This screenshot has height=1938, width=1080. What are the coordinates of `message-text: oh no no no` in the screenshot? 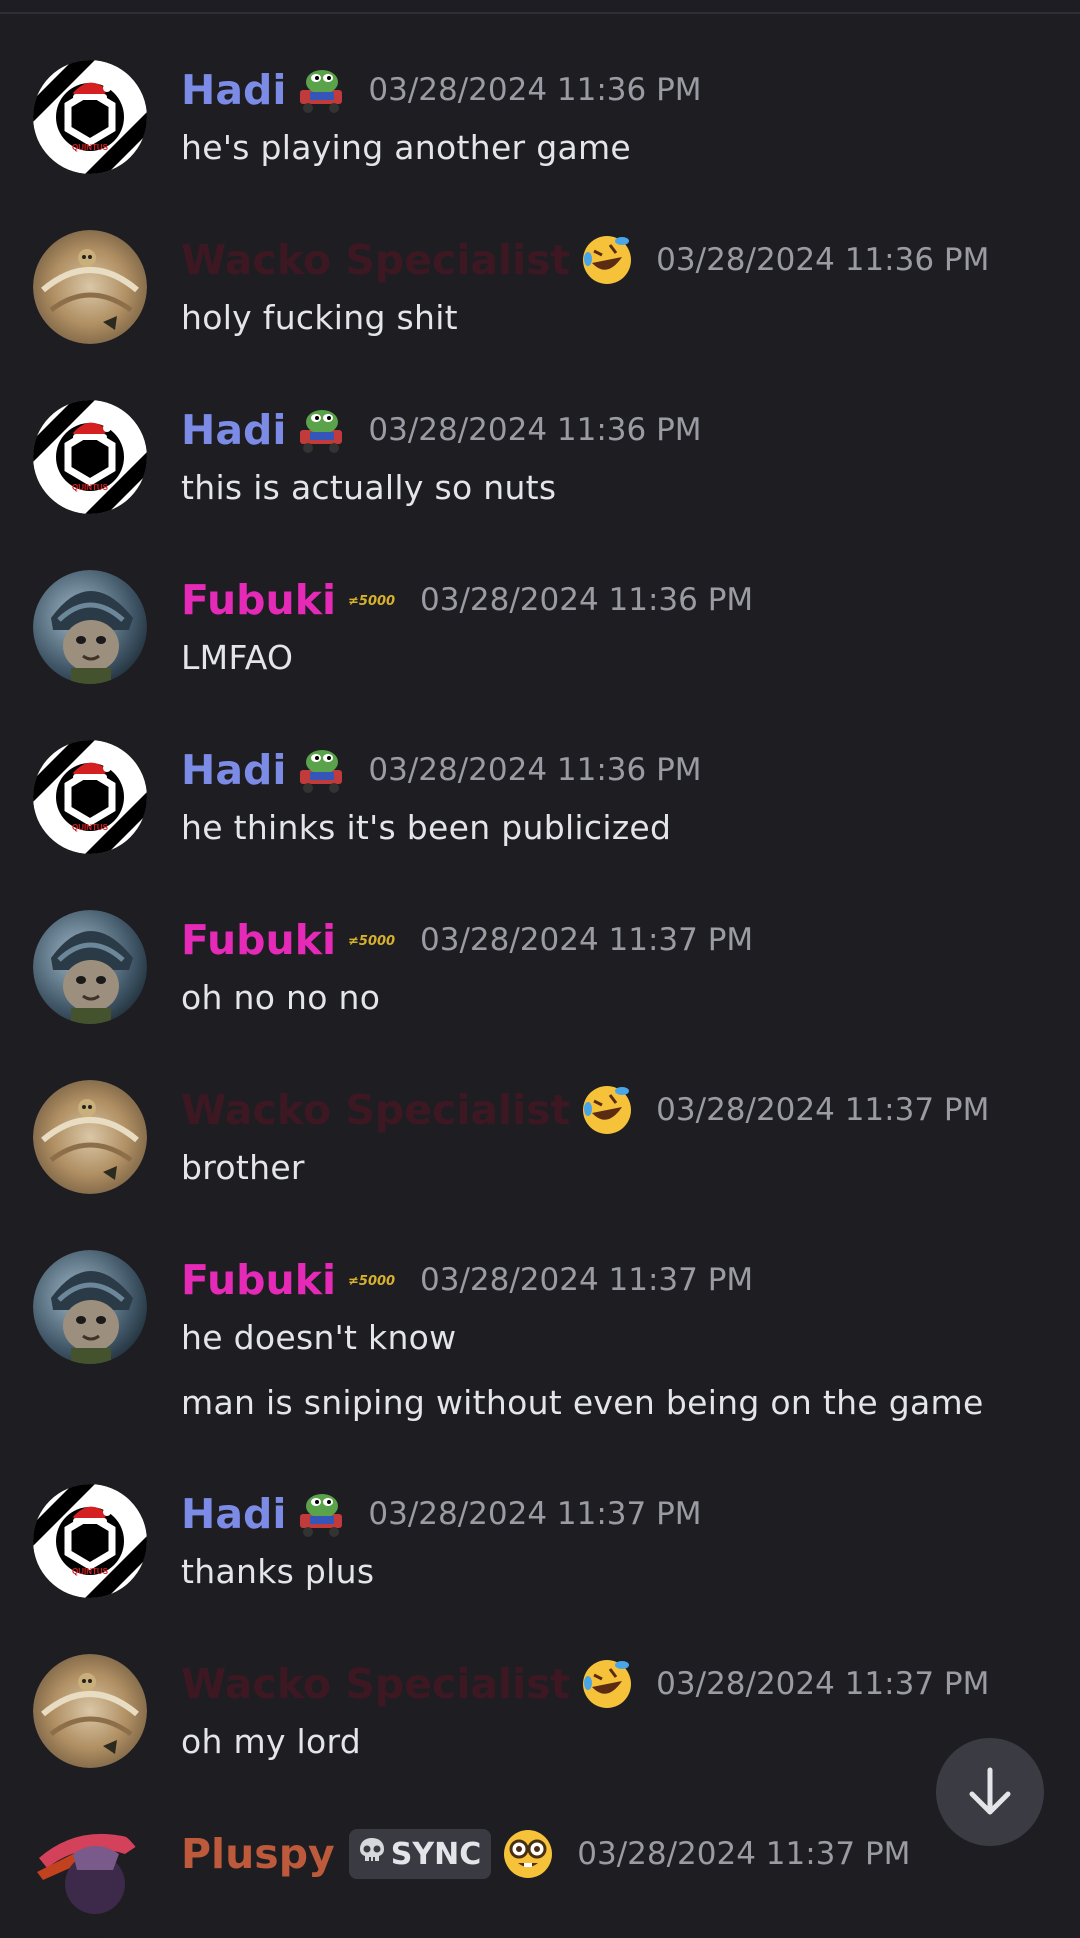 It's located at (281, 997).